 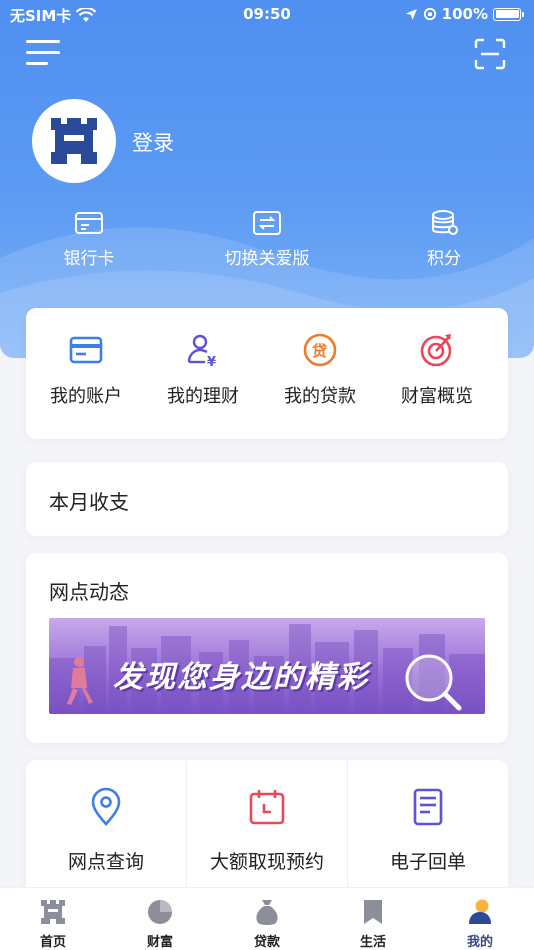 I want to click on quick-links: 银行卡 切换关爱版 积分, so click(x=267, y=240).